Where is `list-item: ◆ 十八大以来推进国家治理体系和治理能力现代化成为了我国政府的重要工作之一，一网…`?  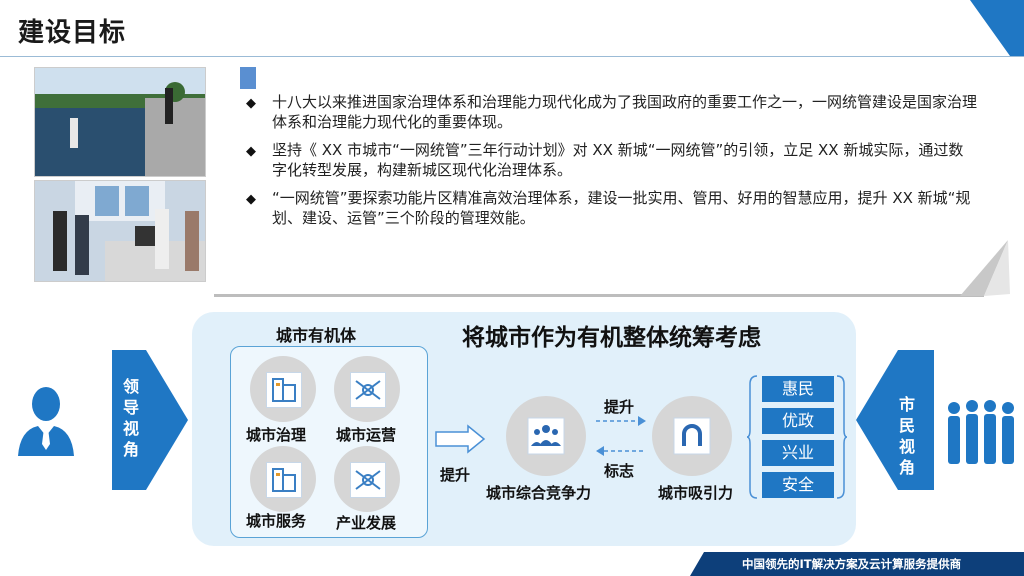
list-item: ◆ 十八大以来推进国家治理体系和治理能力现代化成为了我国政府的重要工作之一，一网… is located at coordinates (612, 112).